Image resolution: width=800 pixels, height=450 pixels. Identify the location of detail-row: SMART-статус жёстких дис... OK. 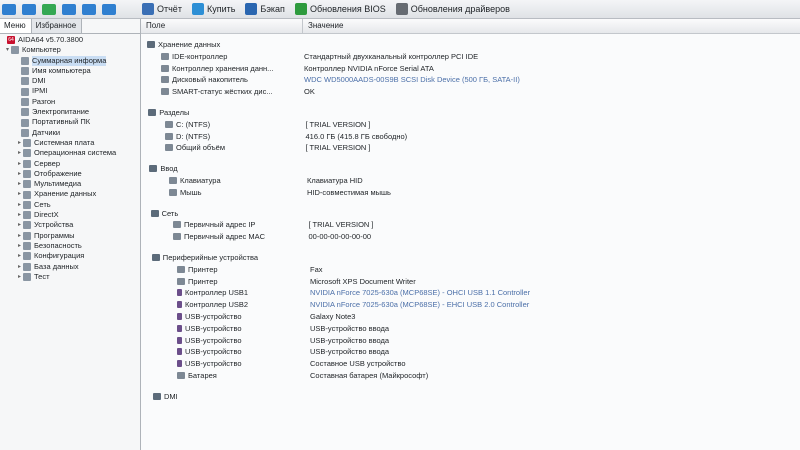
(470, 91).